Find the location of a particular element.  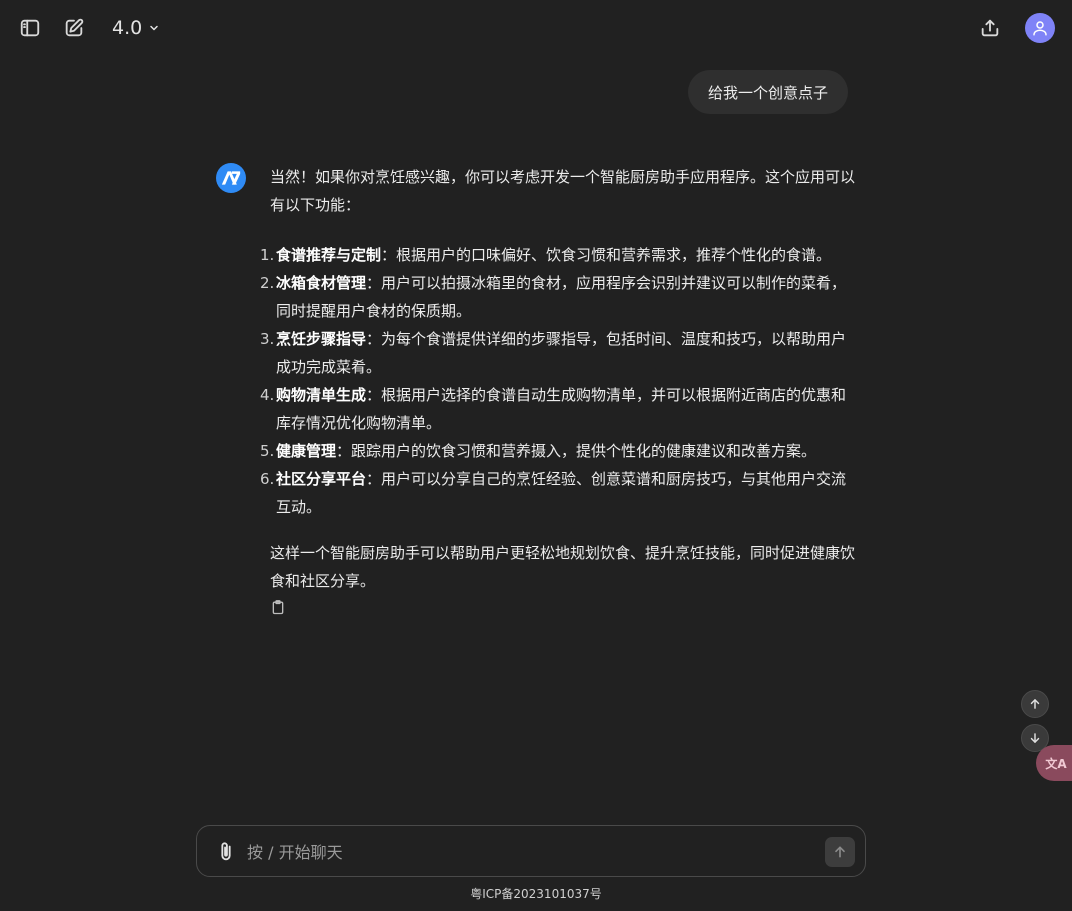

arrow-down-icon is located at coordinates (1035, 738).